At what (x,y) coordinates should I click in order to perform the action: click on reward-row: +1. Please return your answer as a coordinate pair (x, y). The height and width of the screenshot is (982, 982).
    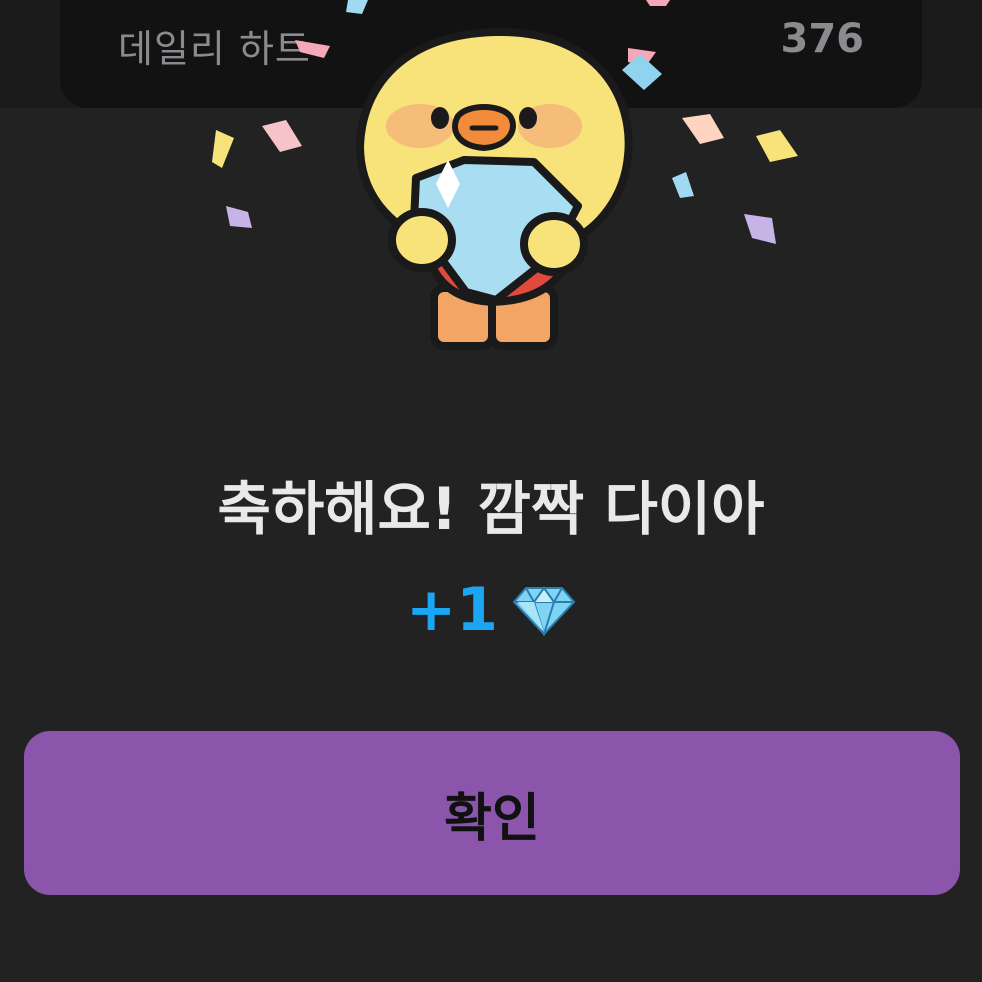
    Looking at the image, I should click on (491, 610).